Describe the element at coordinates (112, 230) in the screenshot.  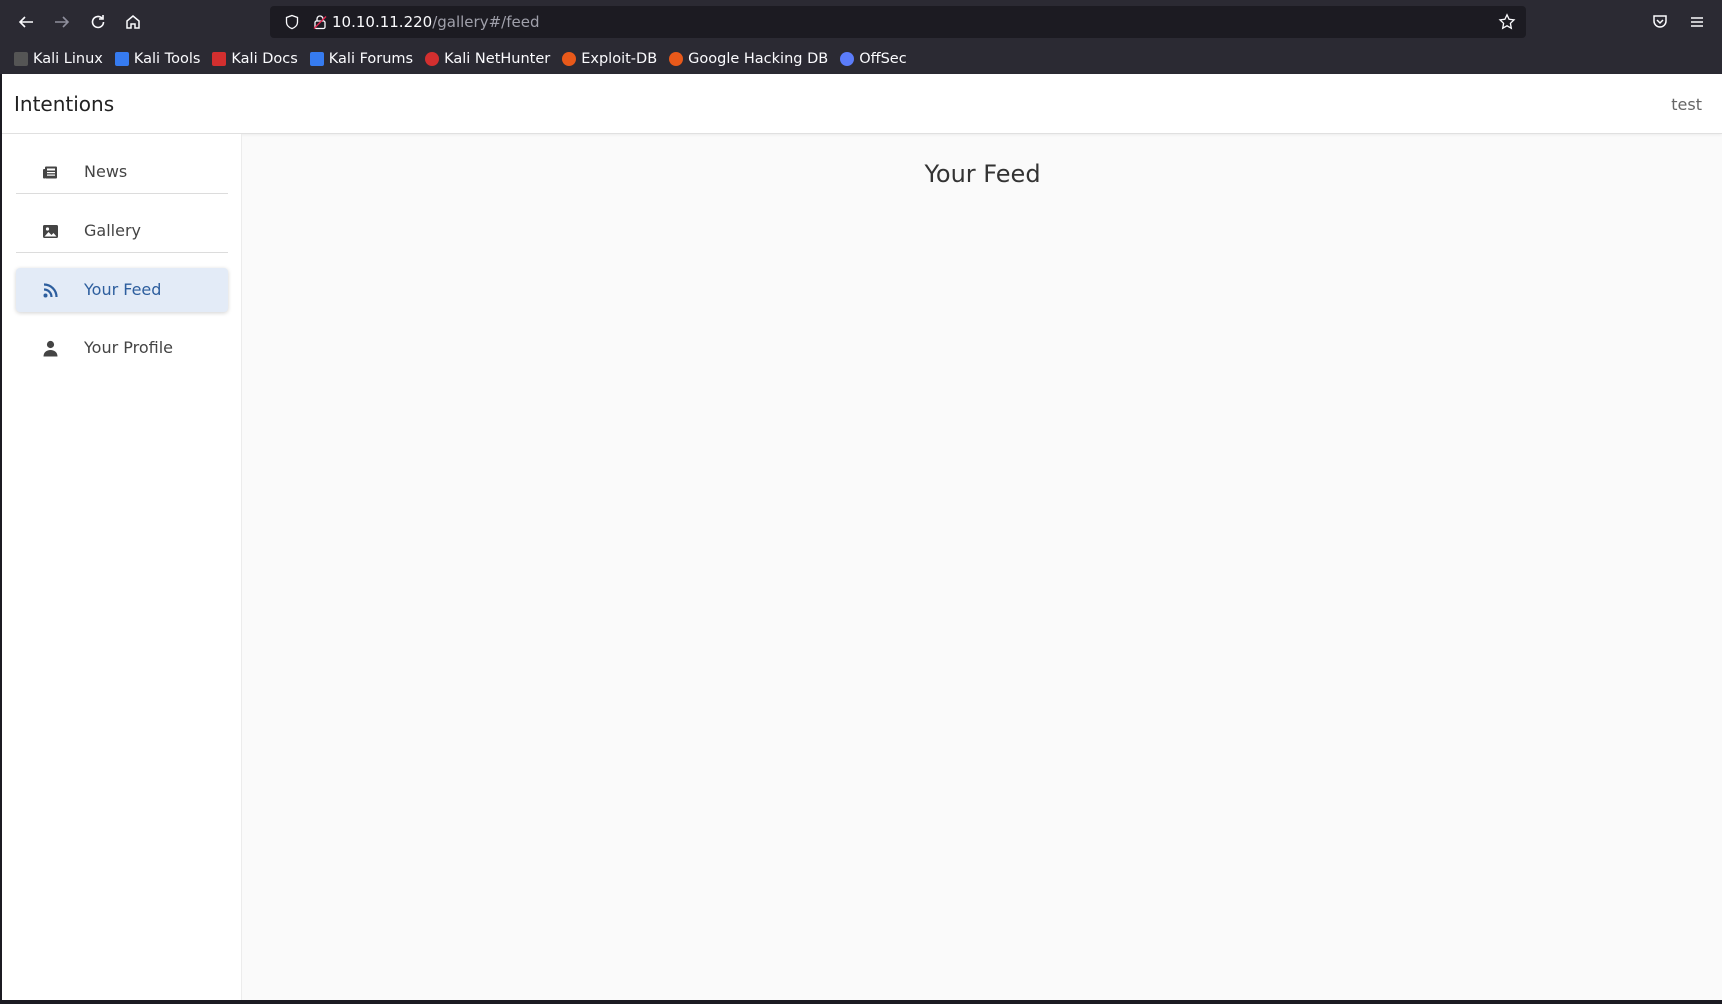
I see `sidebar-item-label: Gallery` at that location.